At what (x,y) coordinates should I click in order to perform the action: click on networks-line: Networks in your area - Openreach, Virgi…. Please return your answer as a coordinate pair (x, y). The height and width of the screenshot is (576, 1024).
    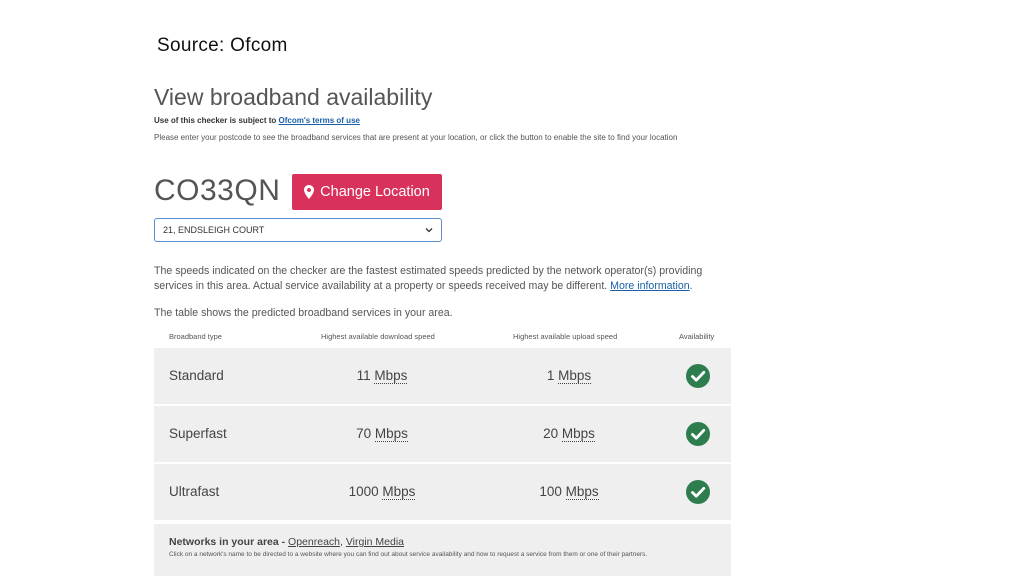
    Looking at the image, I should click on (442, 542).